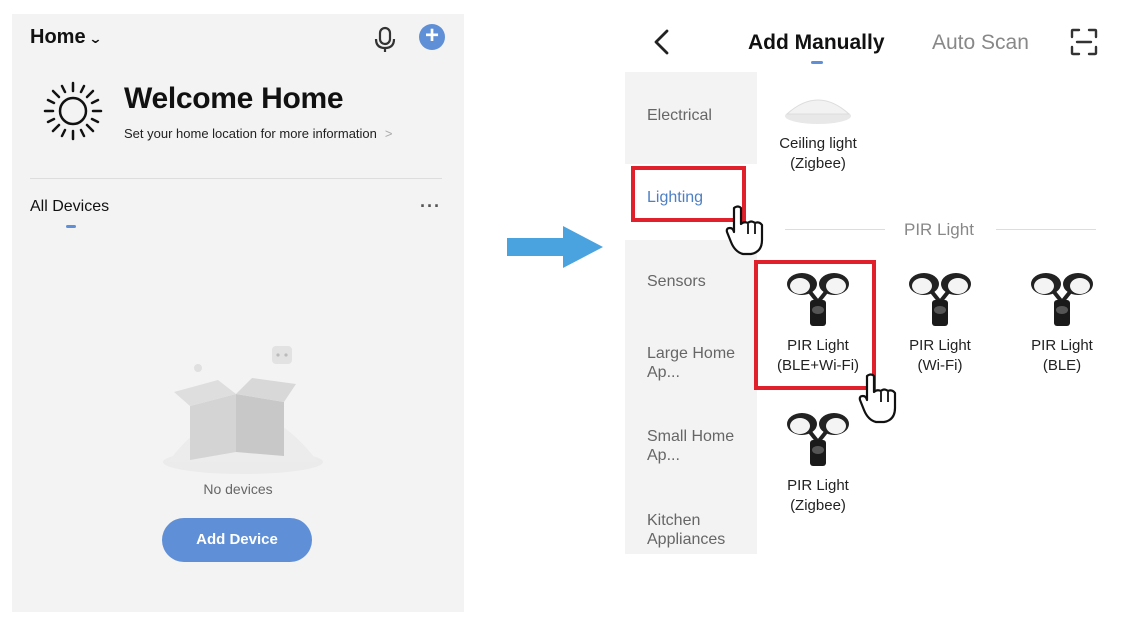  Describe the element at coordinates (744, 230) in the screenshot. I see `hand-pointer-icon` at that location.